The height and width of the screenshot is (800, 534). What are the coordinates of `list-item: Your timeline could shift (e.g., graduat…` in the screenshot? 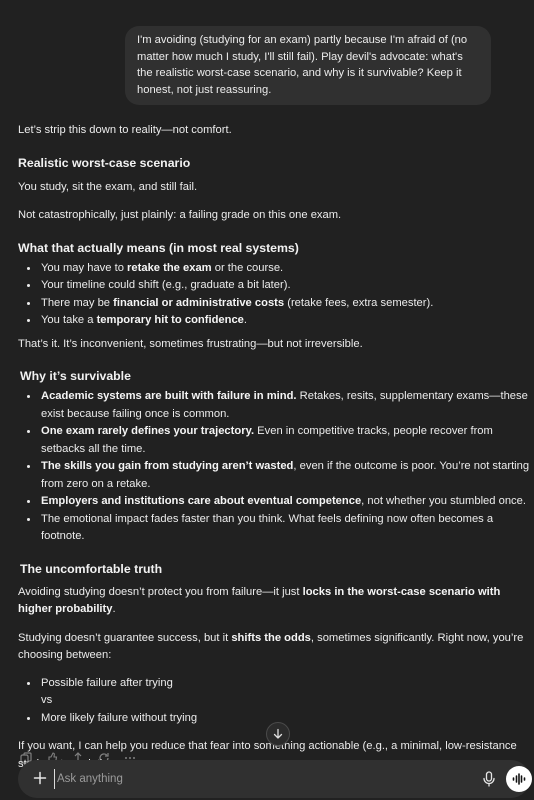 It's located at (284, 286).